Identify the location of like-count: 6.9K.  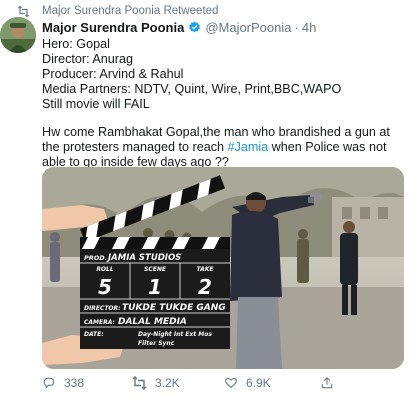
(258, 383).